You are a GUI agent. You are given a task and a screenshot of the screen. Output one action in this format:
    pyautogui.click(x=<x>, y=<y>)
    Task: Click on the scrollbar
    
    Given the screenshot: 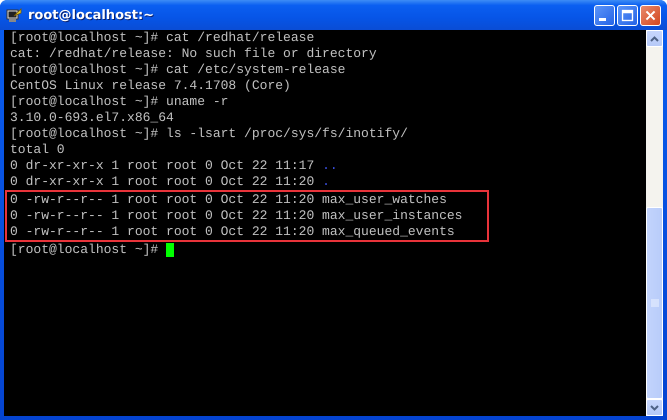 What is the action you would take?
    pyautogui.click(x=654, y=223)
    